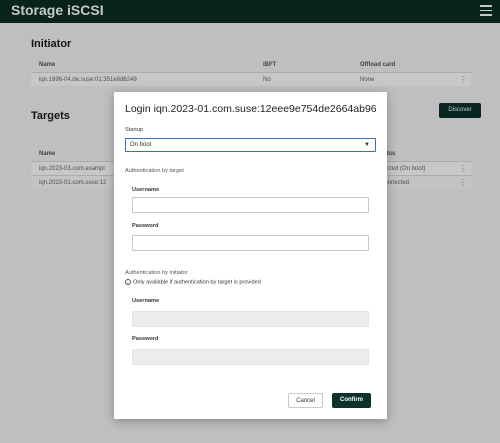 Image resolution: width=500 pixels, height=443 pixels. I want to click on initiator-username-input, so click(250, 319).